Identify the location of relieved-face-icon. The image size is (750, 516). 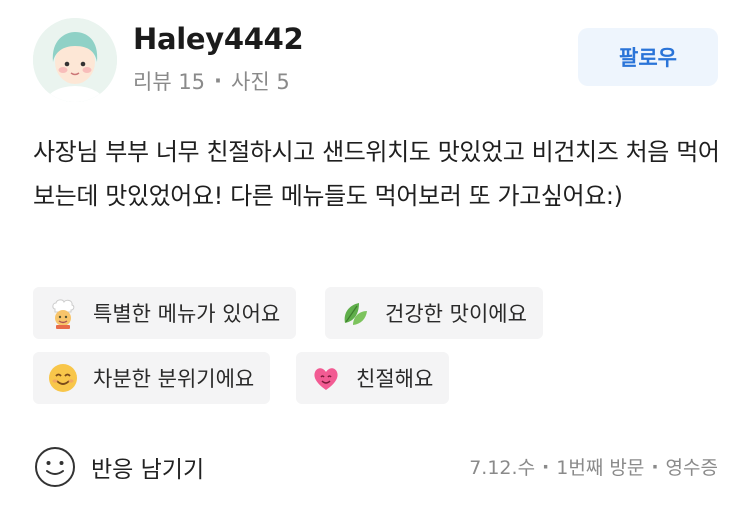
(63, 378).